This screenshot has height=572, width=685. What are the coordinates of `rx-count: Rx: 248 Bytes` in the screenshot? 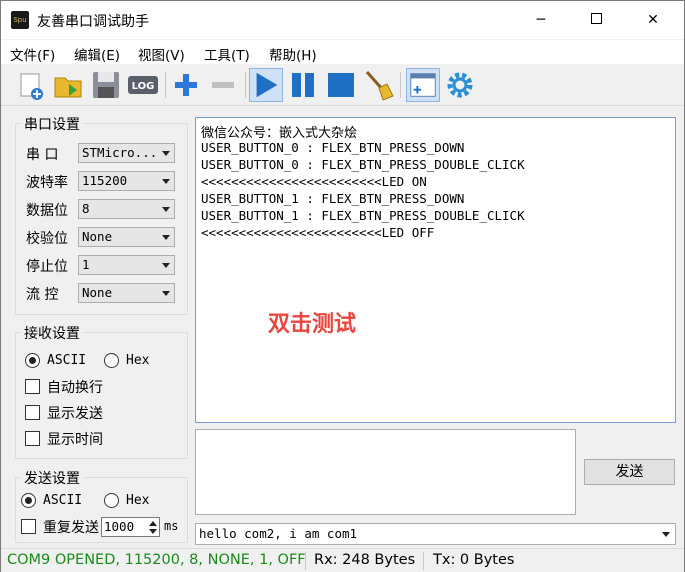 It's located at (365, 560).